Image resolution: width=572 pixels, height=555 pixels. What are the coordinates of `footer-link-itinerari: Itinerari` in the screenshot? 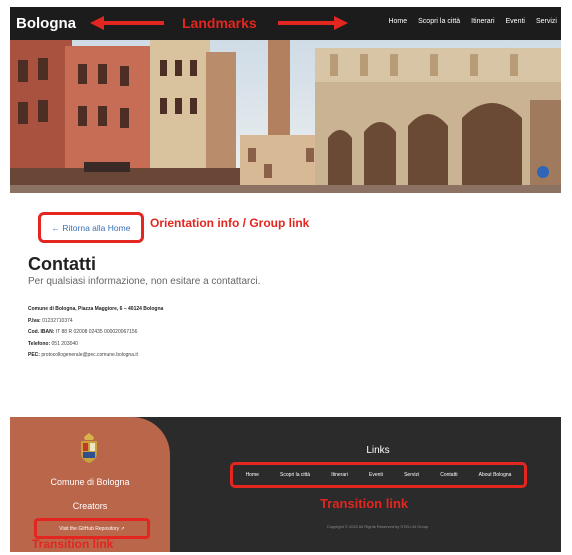 It's located at (339, 475).